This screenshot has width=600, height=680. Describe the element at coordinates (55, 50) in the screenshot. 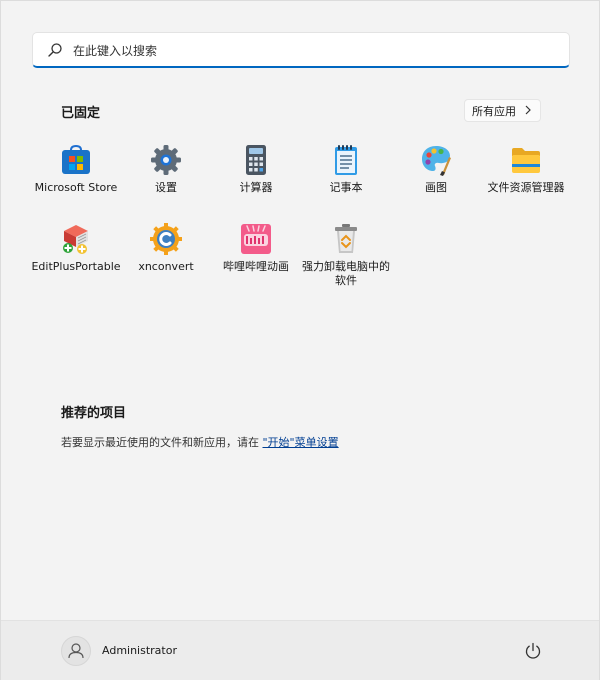

I see `search-icon` at that location.